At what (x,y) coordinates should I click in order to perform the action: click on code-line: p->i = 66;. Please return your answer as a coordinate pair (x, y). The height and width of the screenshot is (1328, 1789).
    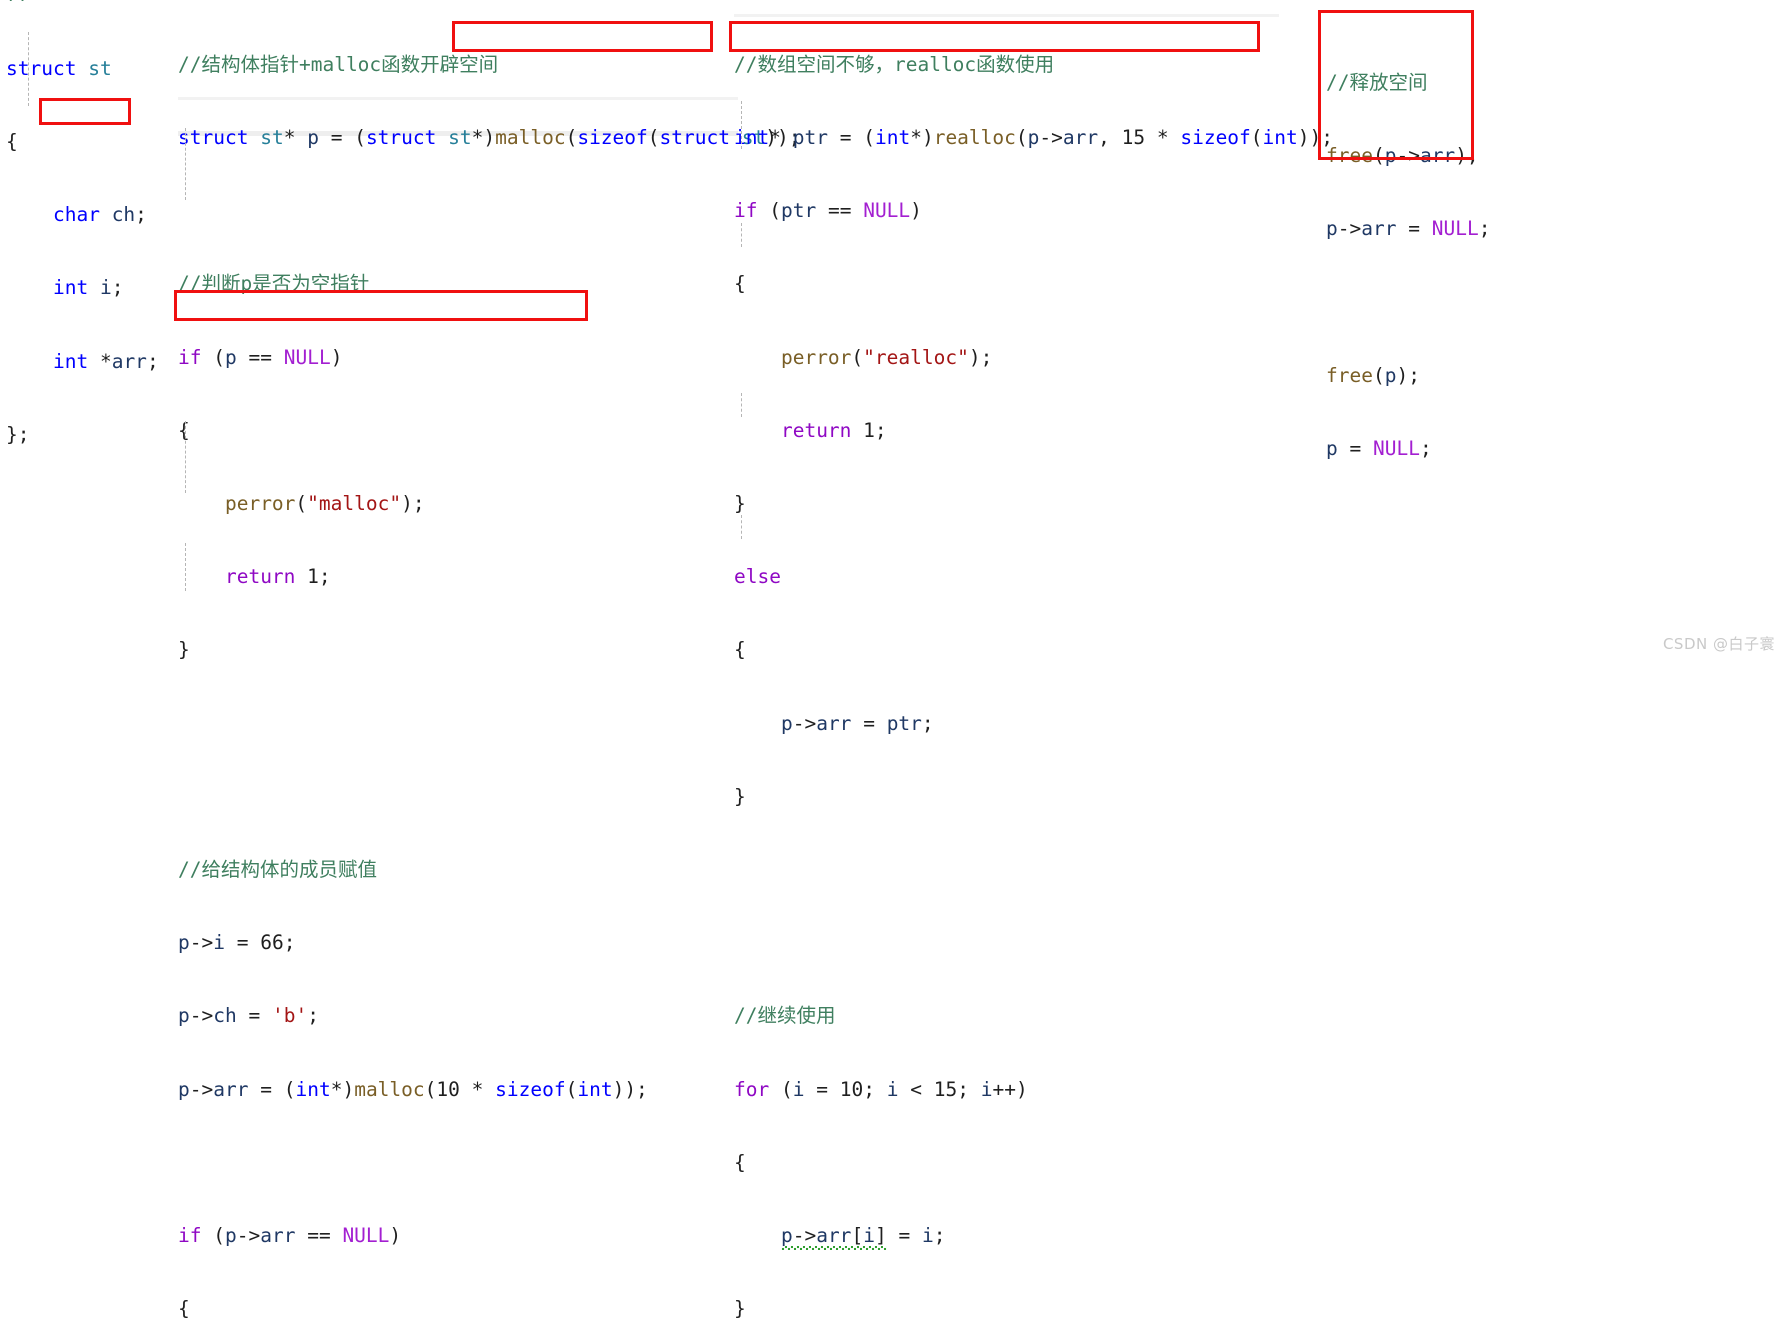
    Looking at the image, I should click on (489, 943).